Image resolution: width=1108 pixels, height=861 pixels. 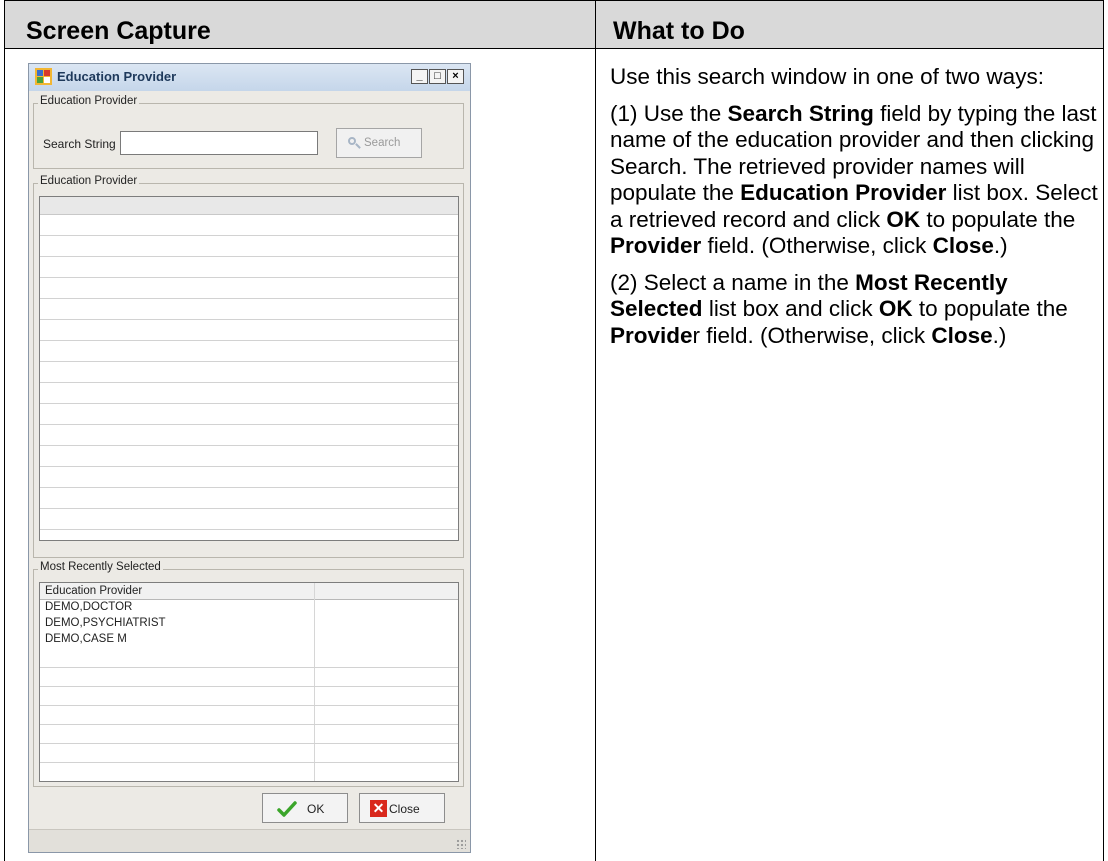 What do you see at coordinates (100, 567) in the screenshot?
I see `most-recent-group-label: Most Recently Selected` at bounding box center [100, 567].